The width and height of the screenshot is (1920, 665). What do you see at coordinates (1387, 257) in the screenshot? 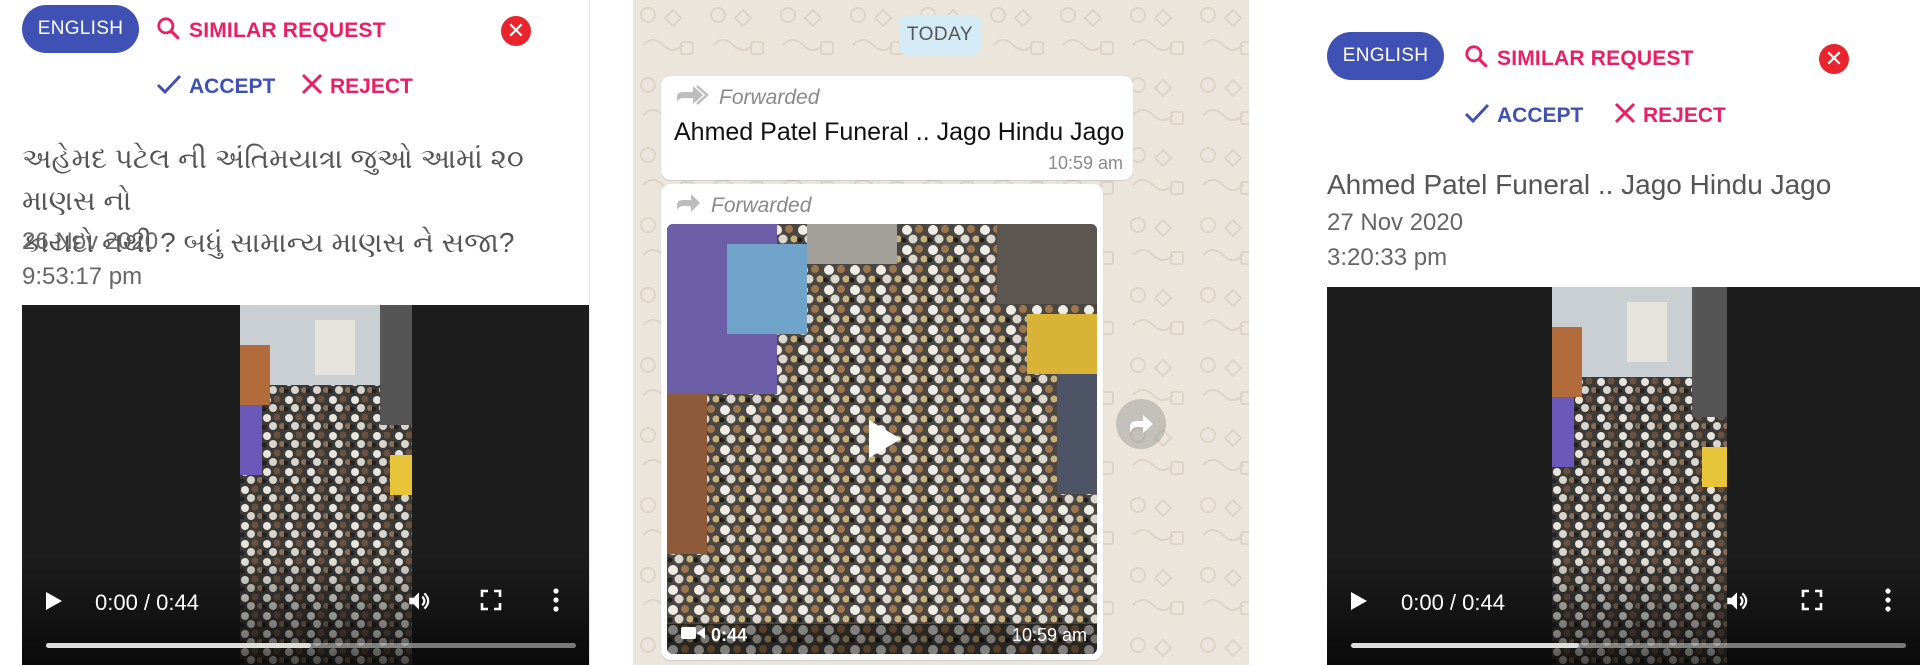
I see `message-time: 3:20:33 pm` at bounding box center [1387, 257].